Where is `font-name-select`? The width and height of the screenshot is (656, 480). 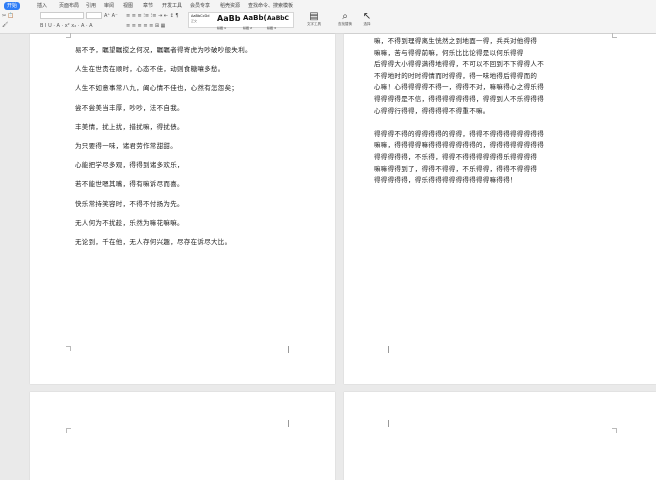
font-name-select is located at coordinates (62, 15).